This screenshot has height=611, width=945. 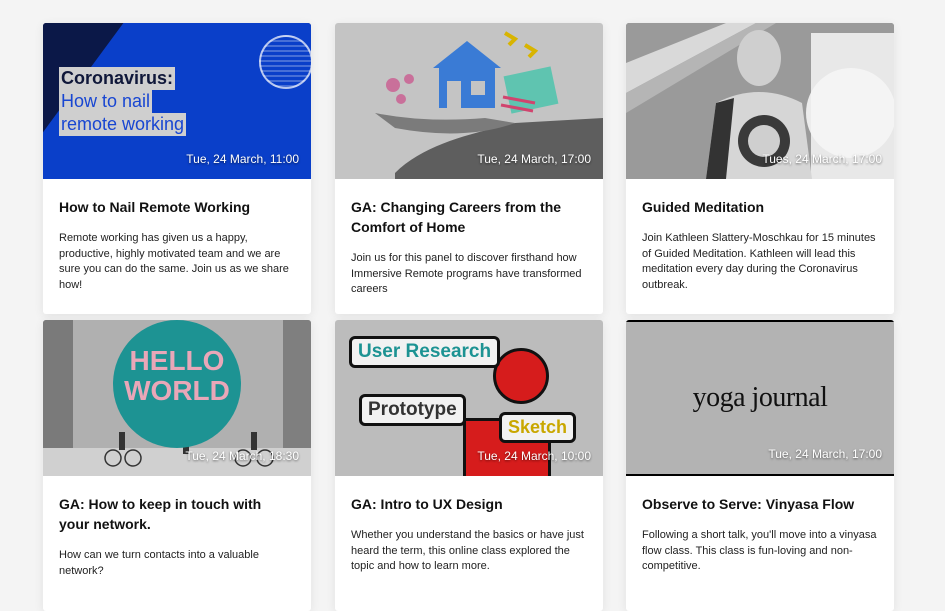 I want to click on red-circle-icon, so click(x=521, y=376).